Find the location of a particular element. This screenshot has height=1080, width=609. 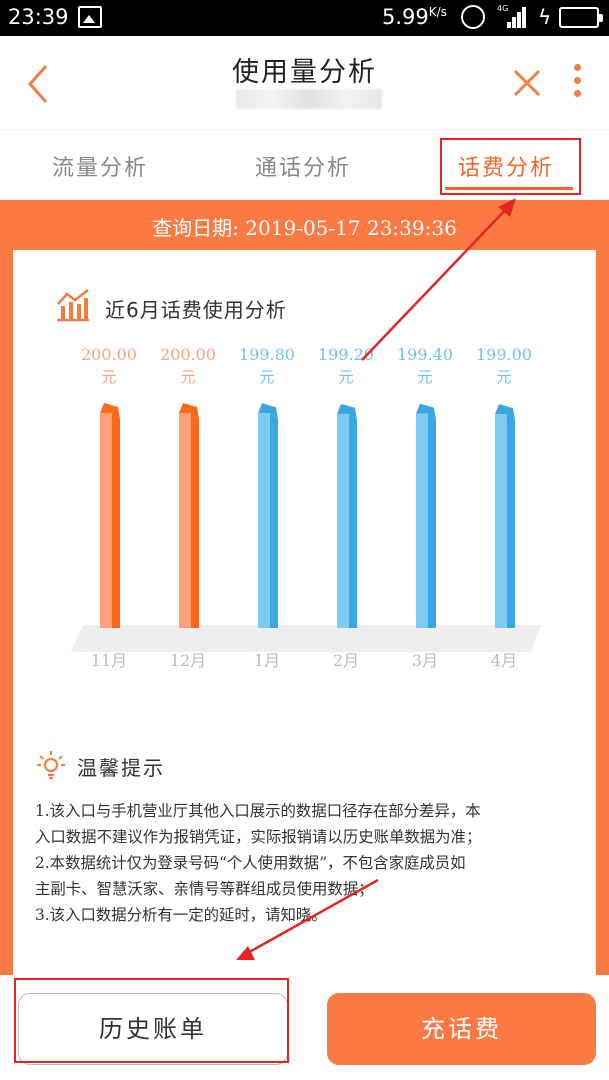

close-icon is located at coordinates (527, 83).